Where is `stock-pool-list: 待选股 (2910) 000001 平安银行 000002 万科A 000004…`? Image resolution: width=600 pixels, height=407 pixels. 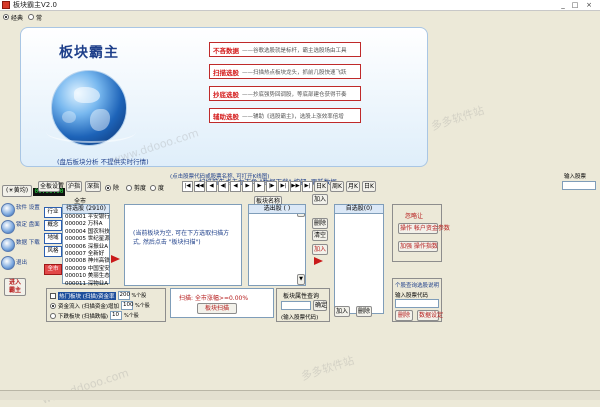
stock-pool-list: 待选股 (2910) 000001 平安银行 000002 万科A 000004… is located at coordinates (86, 245).